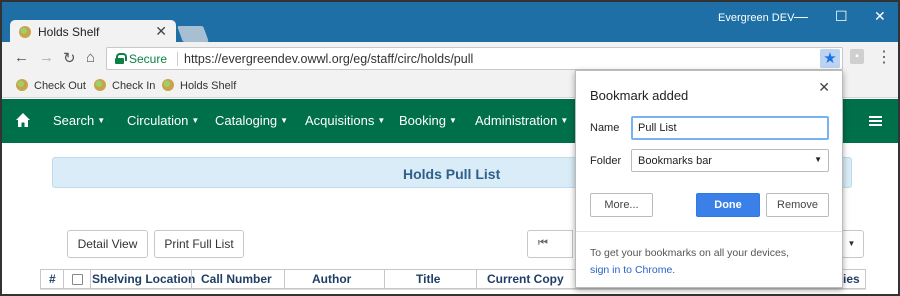  What do you see at coordinates (639, 95) in the screenshot?
I see `dialog-title: Bookmark added` at bounding box center [639, 95].